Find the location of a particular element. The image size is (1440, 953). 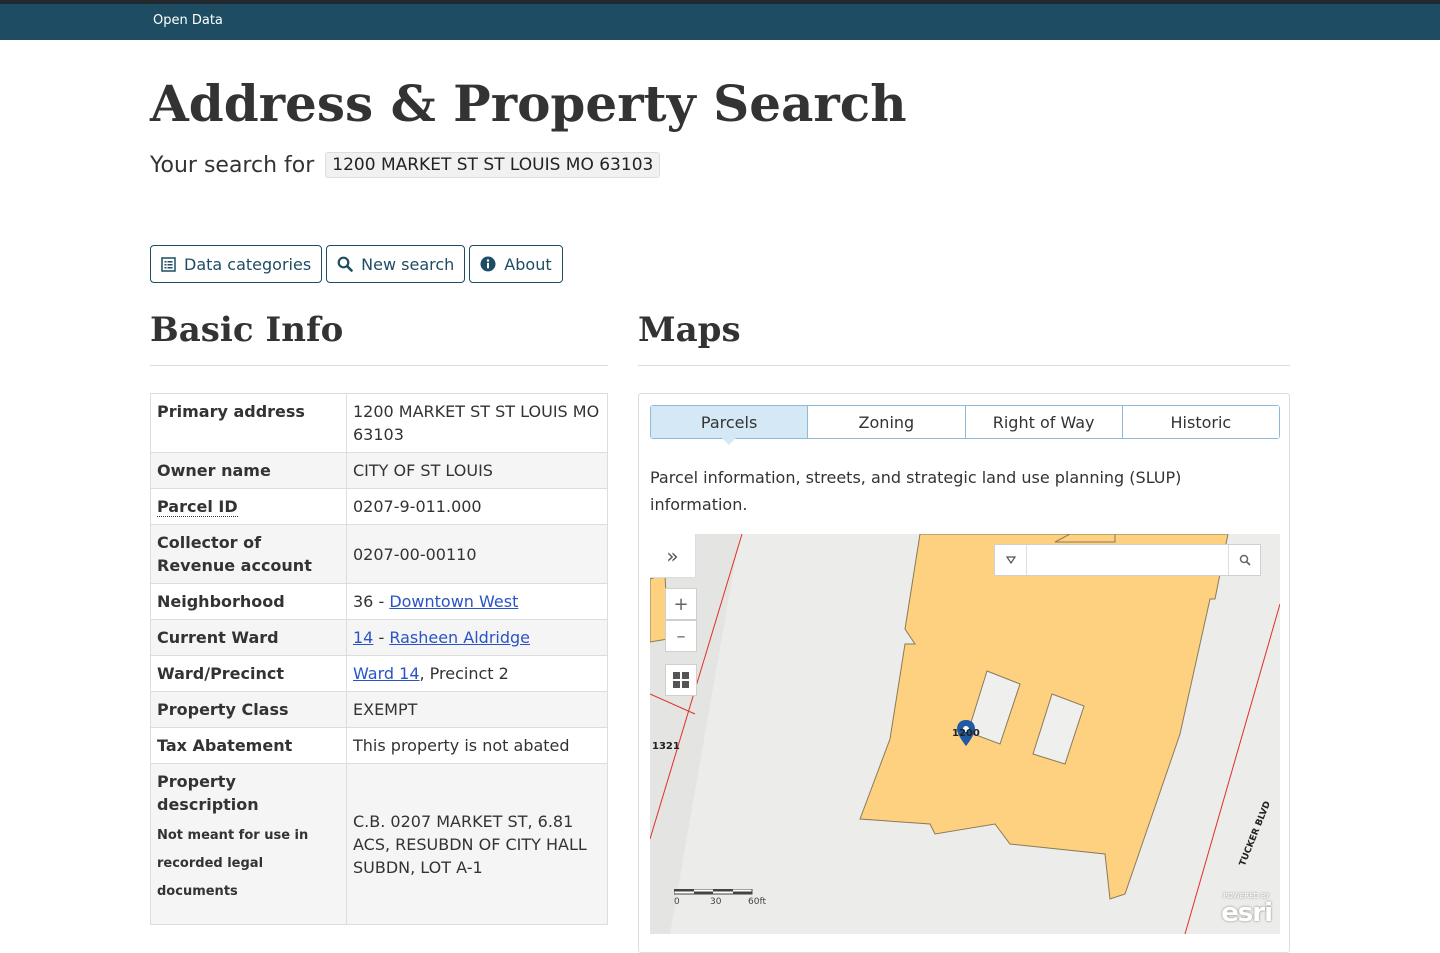

minus-icon: – is located at coordinates (681, 636).